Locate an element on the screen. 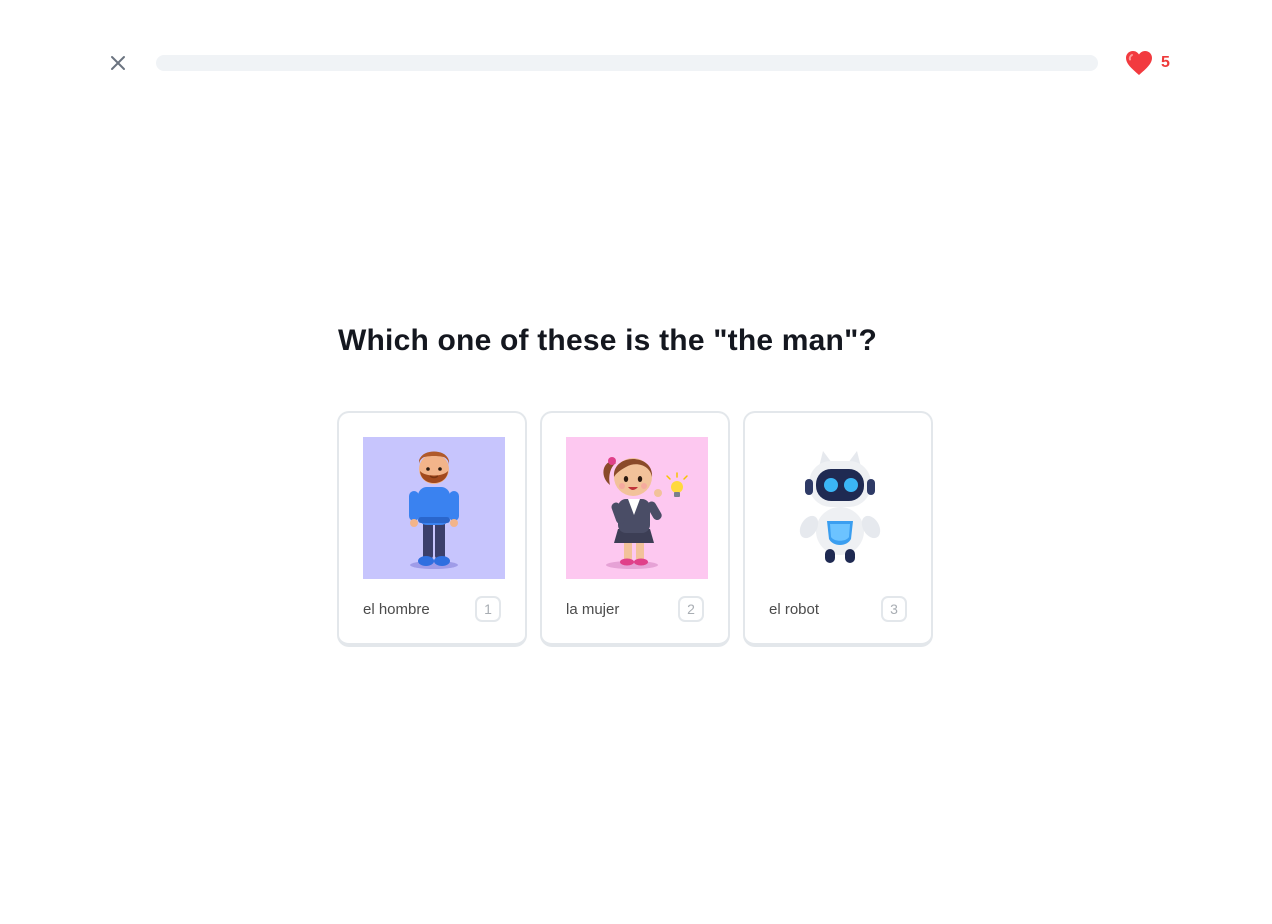  option-card-el-robot: el robot 3 is located at coordinates (838, 529).